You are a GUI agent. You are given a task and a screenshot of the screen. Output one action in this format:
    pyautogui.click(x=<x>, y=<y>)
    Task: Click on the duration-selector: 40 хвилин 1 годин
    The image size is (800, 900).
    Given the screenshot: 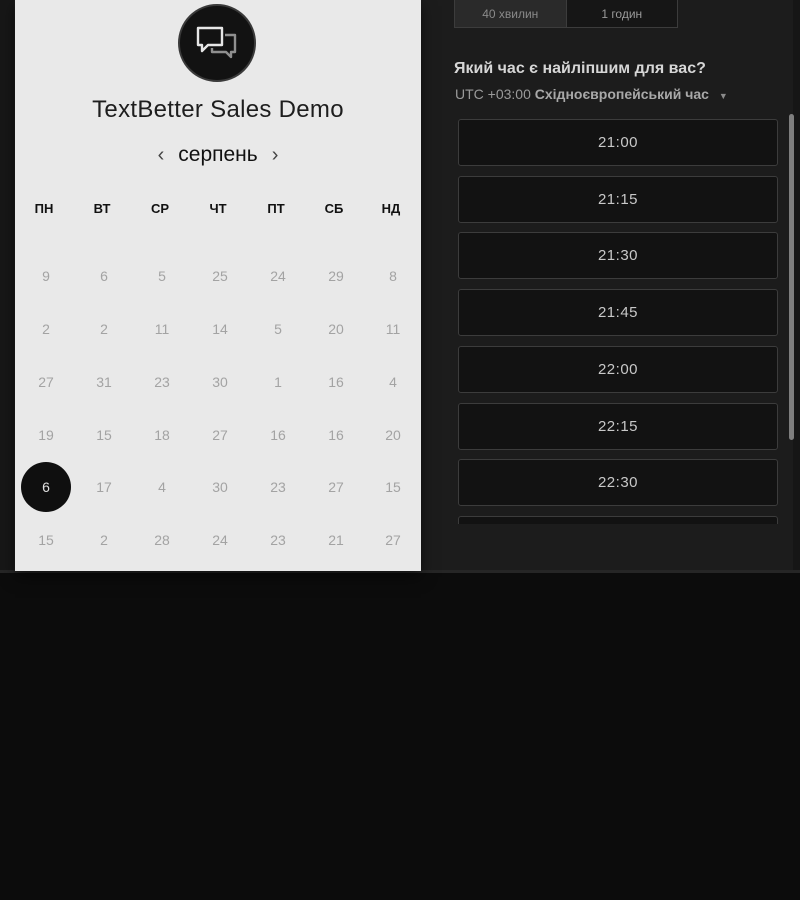 What is the action you would take?
    pyautogui.click(x=566, y=14)
    